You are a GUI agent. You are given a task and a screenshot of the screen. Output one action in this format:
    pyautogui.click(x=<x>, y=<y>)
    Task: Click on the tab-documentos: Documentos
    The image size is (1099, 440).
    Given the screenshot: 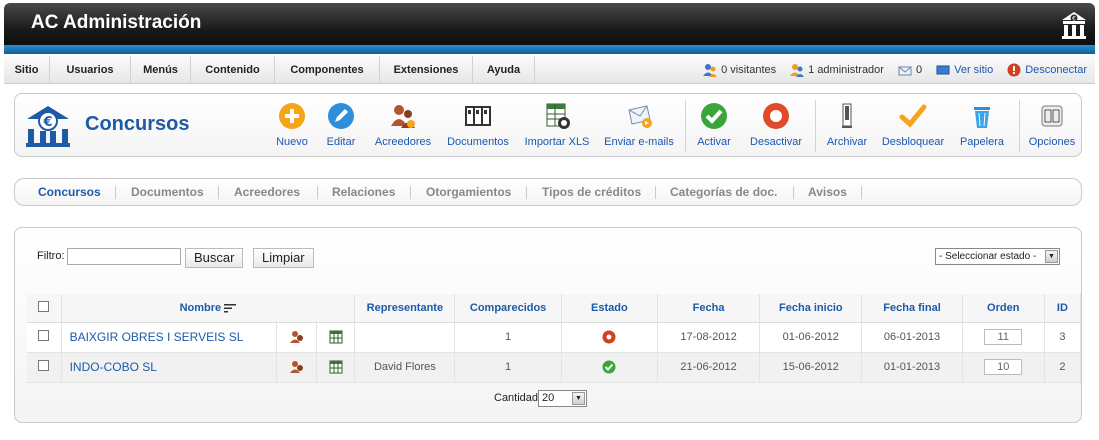 What is the action you would take?
    pyautogui.click(x=167, y=192)
    